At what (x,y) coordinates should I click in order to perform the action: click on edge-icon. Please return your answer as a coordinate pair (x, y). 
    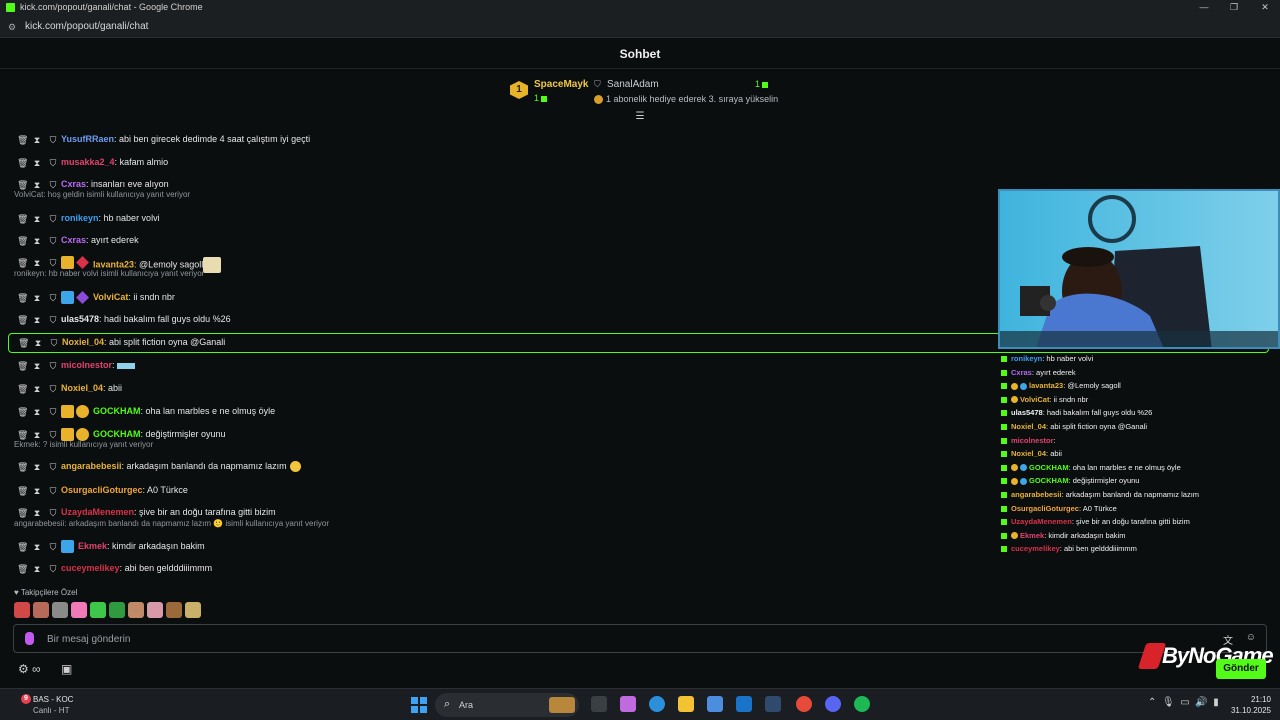
    Looking at the image, I should click on (657, 704).